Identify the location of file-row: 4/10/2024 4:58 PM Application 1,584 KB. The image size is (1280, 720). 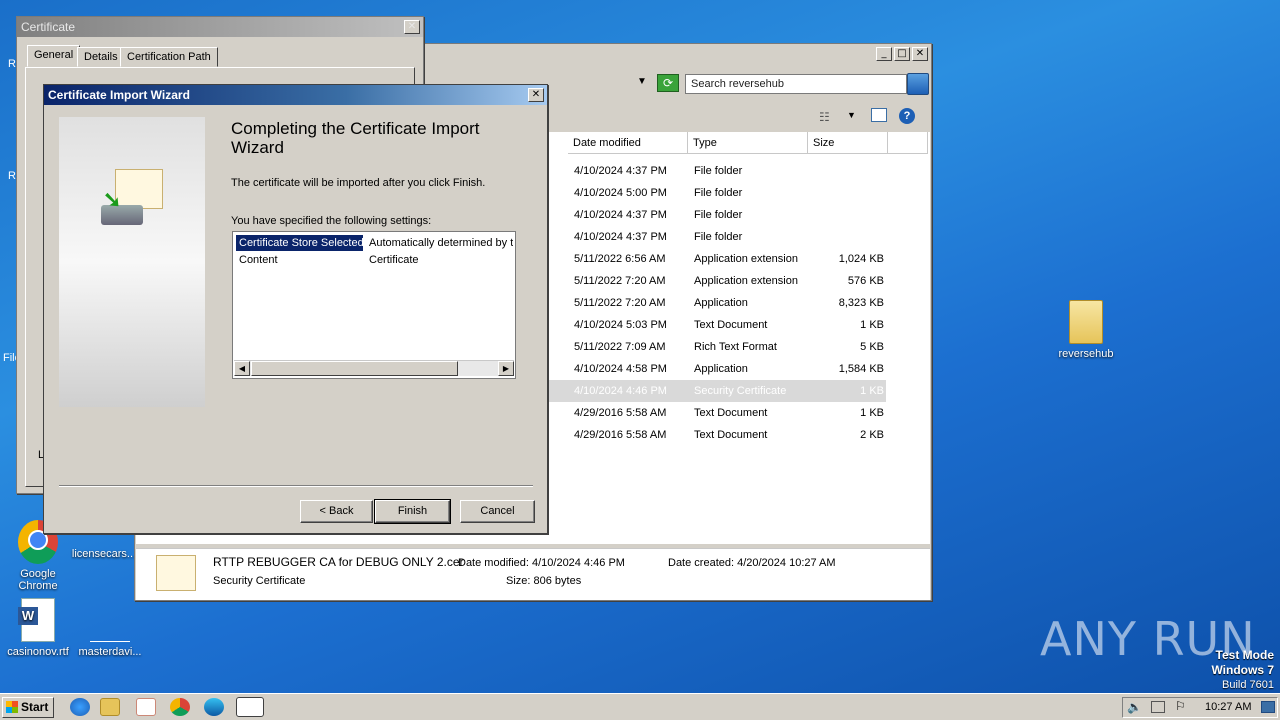
(717, 369).